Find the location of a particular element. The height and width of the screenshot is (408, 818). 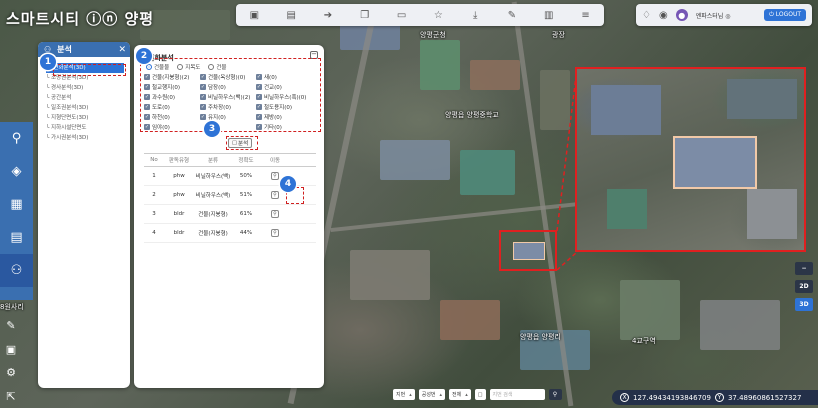

avatar: ● is located at coordinates (681, 15).